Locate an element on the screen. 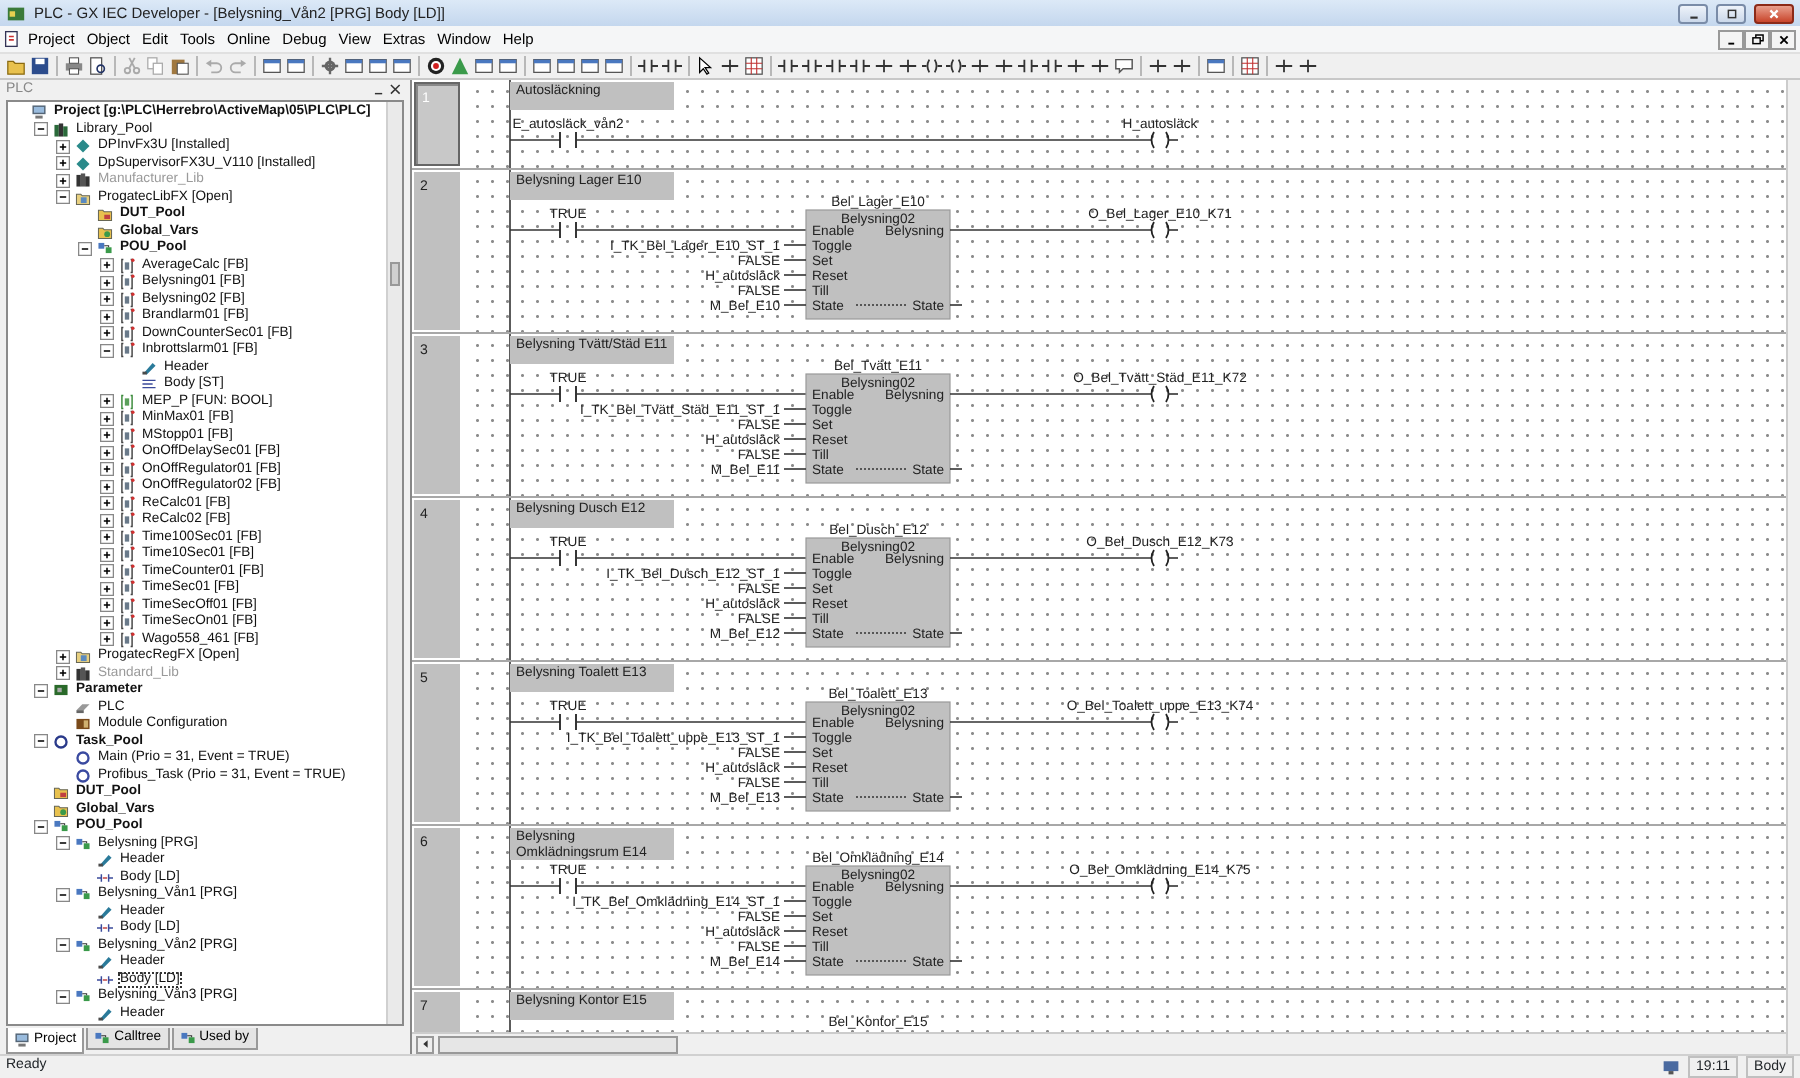 This screenshot has width=1800, height=1078. comment-icon is located at coordinates (1124, 66).